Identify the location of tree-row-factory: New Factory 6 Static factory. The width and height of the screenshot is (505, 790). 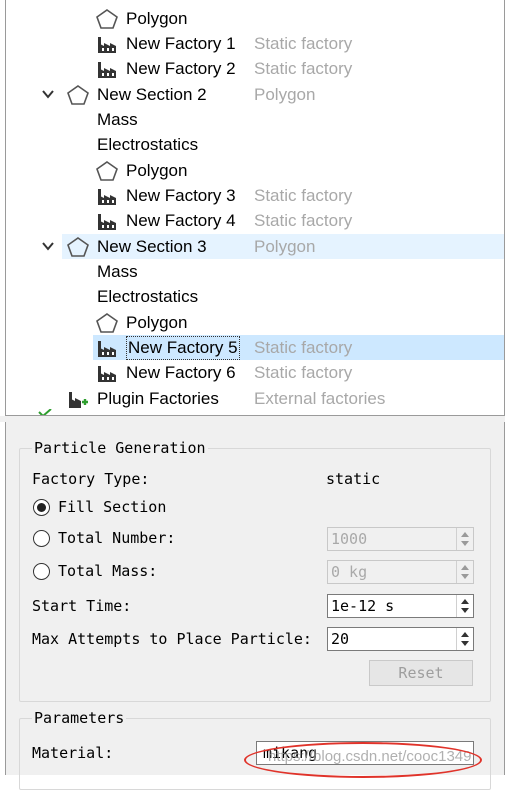
(255, 372).